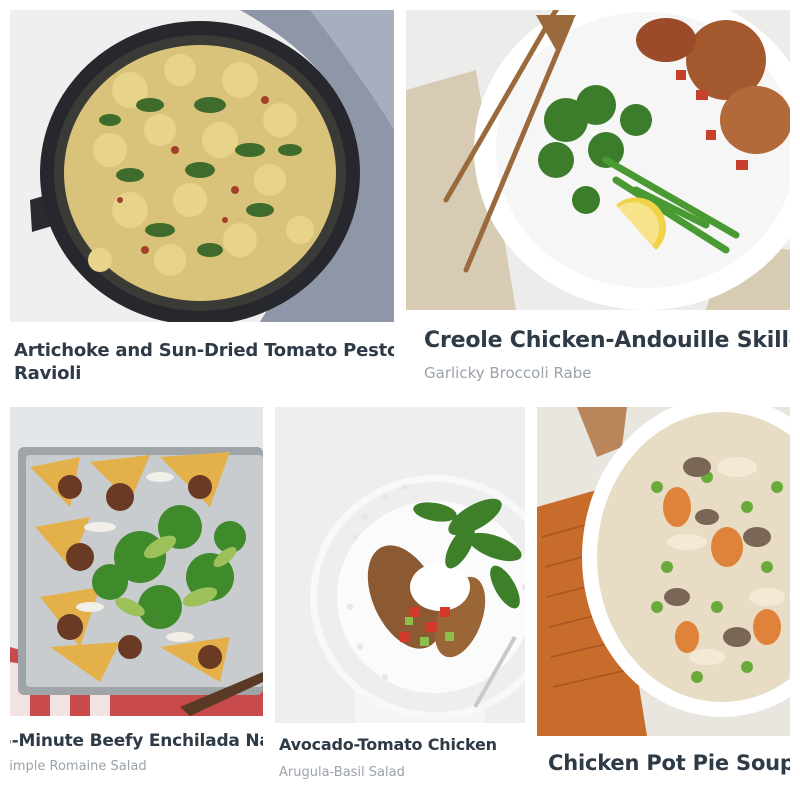  Describe the element at coordinates (342, 772) in the screenshot. I see `recipe-subtitle-avocado-chicken: Arugula-Basil Salad` at that location.